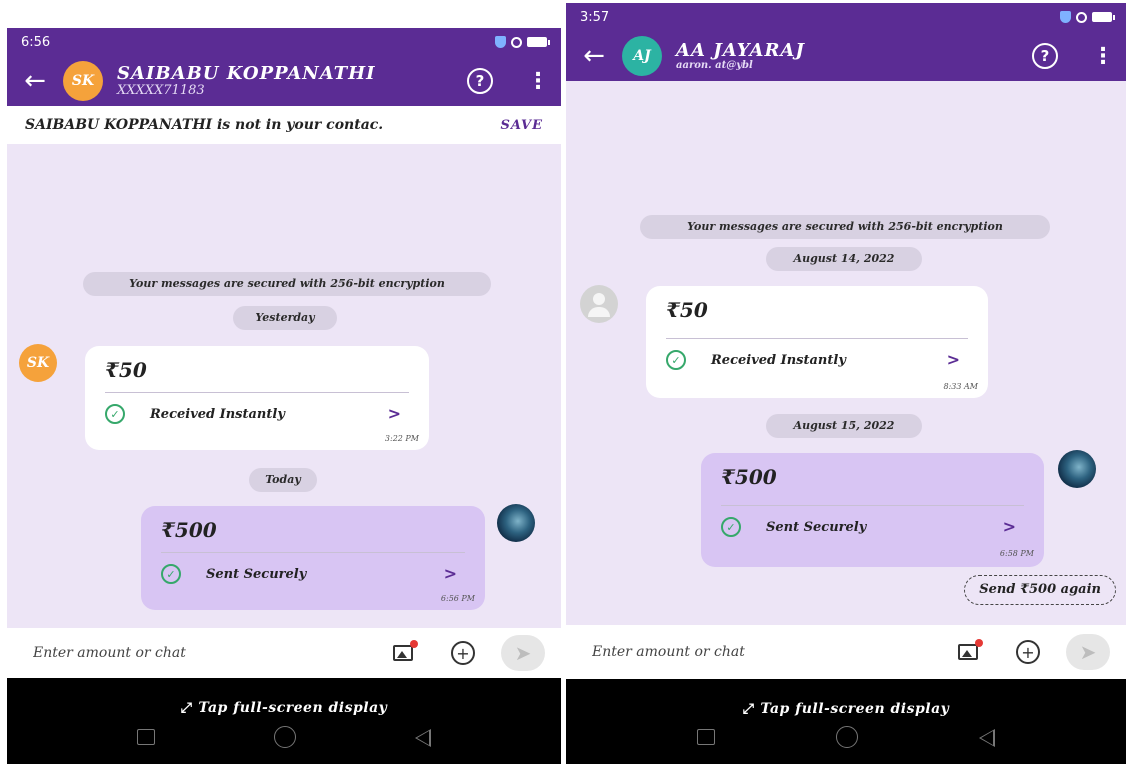 This screenshot has height=769, width=1129. What do you see at coordinates (817, 342) in the screenshot?
I see `received-payment-bubble: ₹50 ✓ Received Instantly > 8:33 AM` at bounding box center [817, 342].